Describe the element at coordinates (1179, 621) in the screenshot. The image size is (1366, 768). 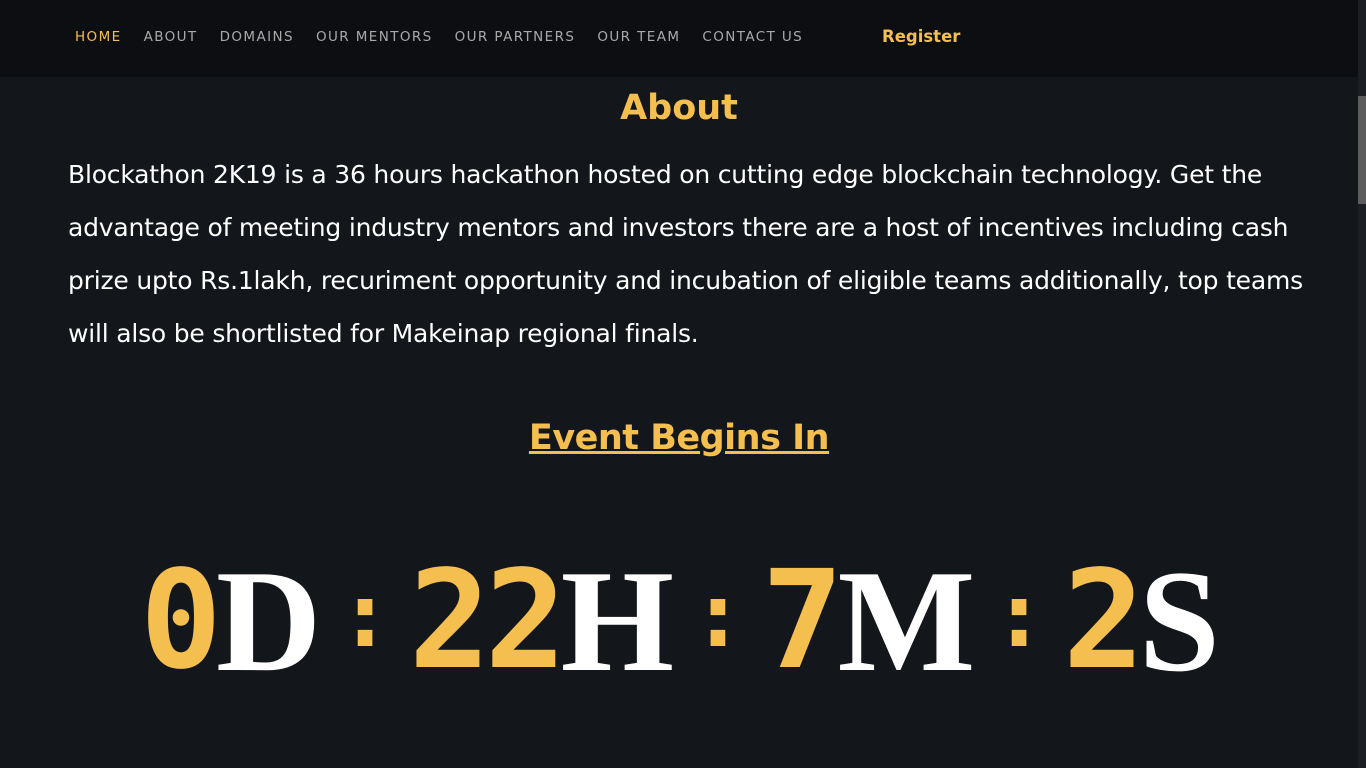
I see `countdown-seconds-suffix: S` at that location.